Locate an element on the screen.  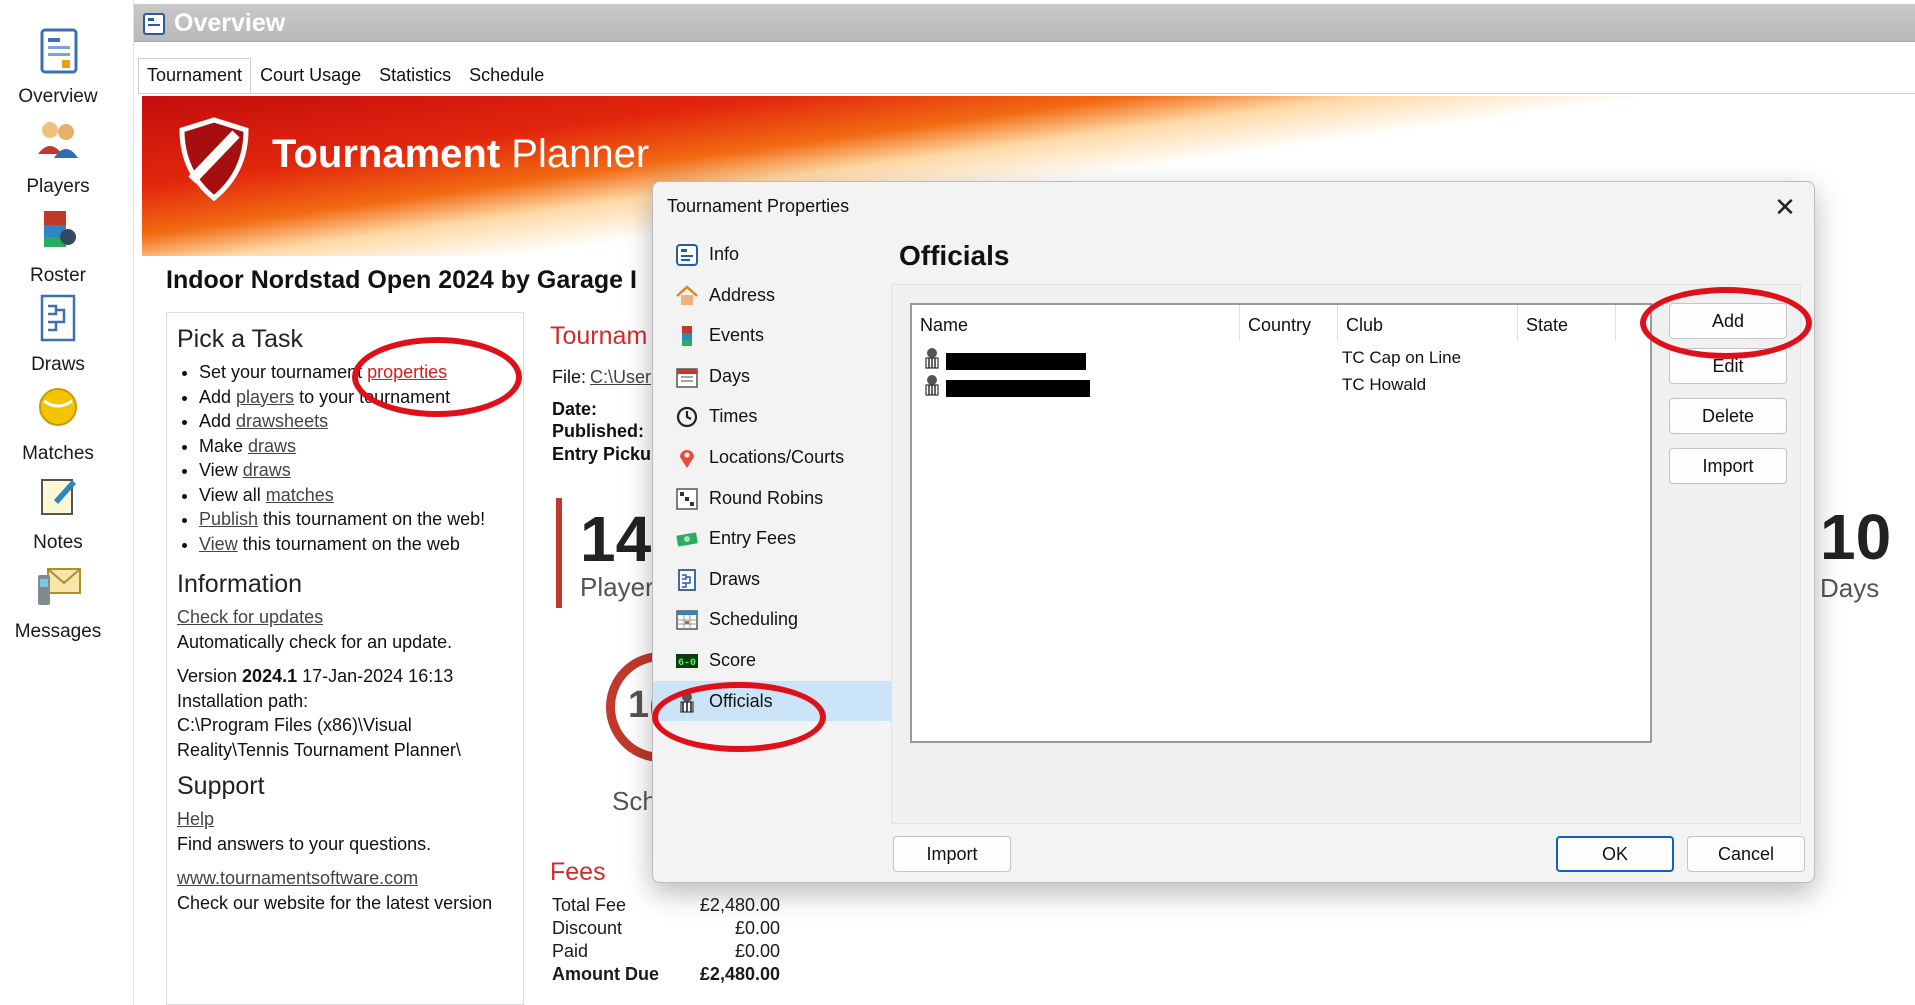
file-label: File: is located at coordinates (569, 377).